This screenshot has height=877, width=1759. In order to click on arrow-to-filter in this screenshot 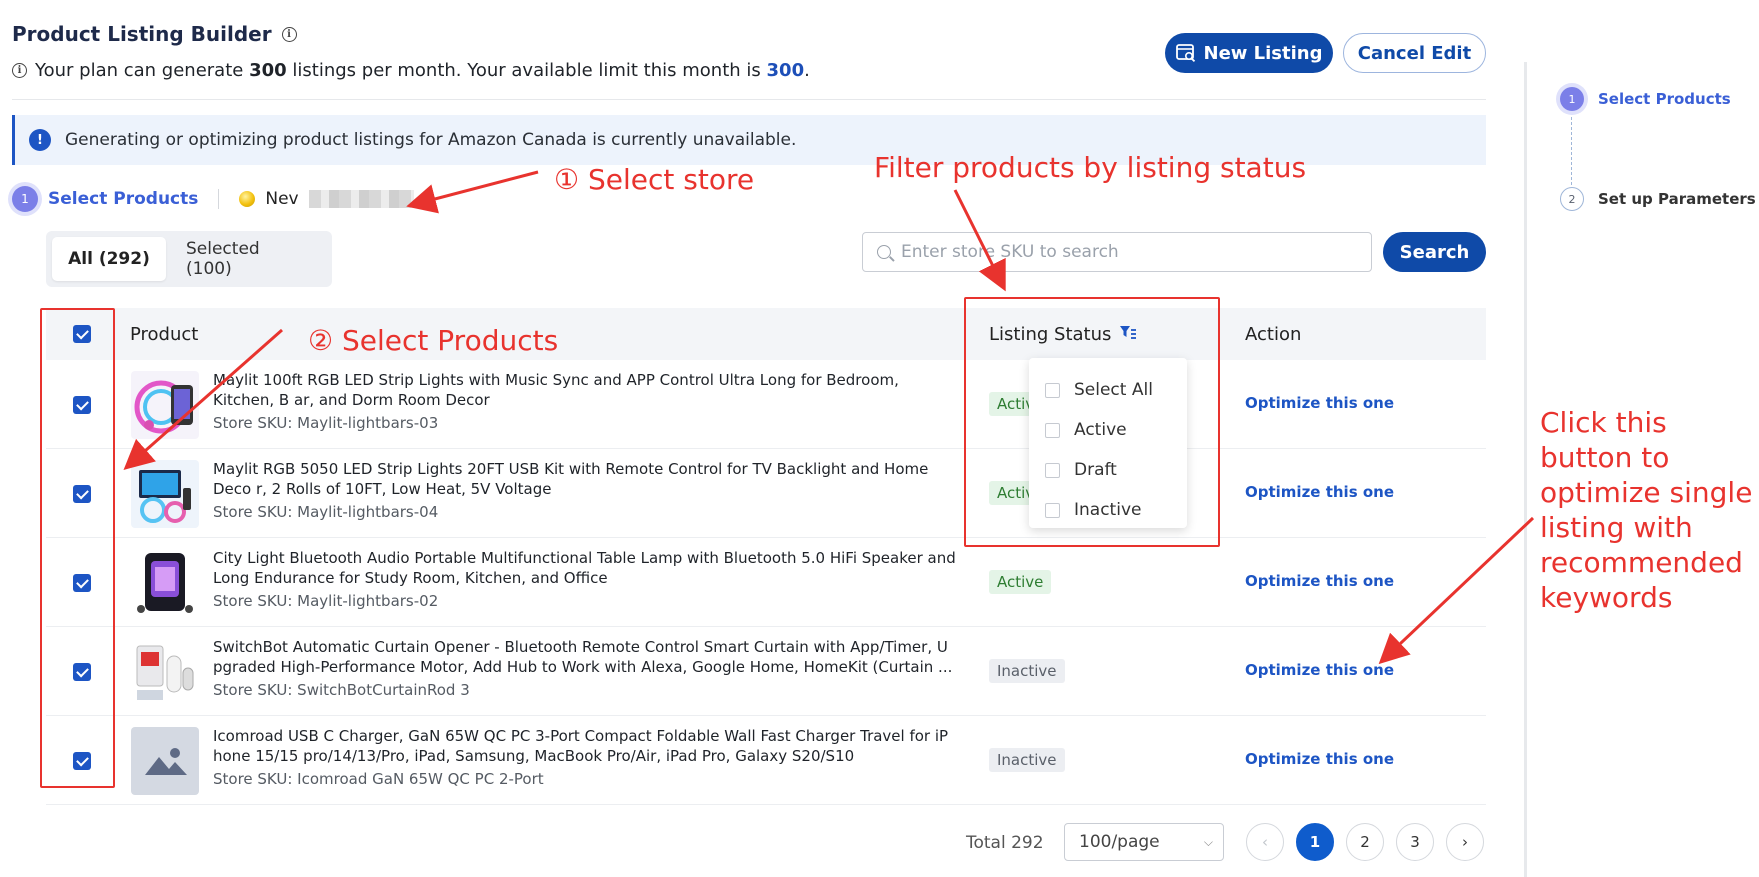, I will do `click(979, 240)`.